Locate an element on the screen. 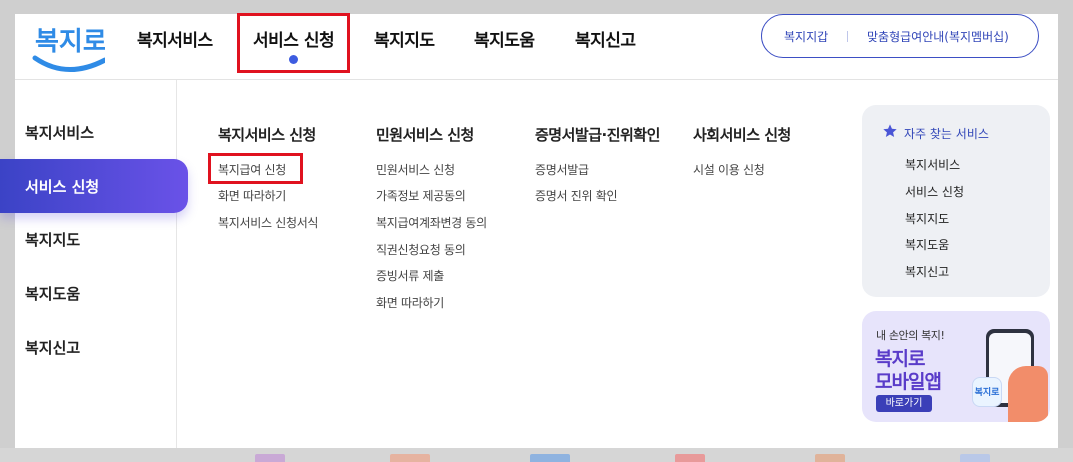 Image resolution: width=1073 pixels, height=462 pixels. link-family-info-consent: 가족정보 제공동의 is located at coordinates (421, 195).